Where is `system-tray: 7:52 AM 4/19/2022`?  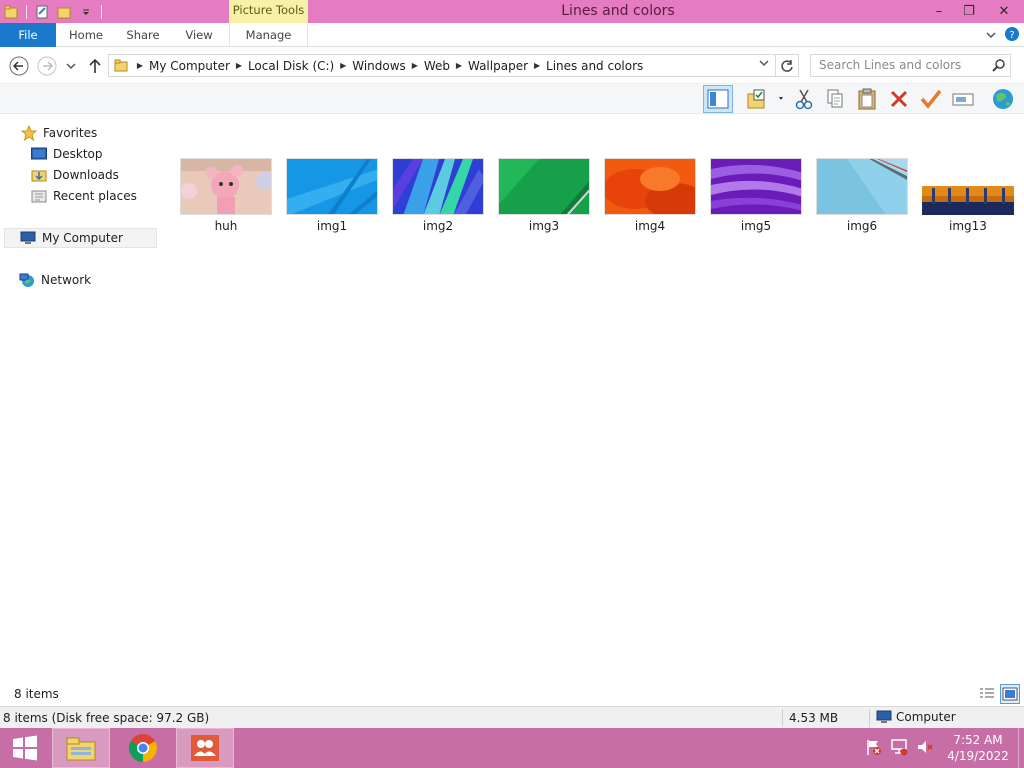 system-tray: 7:52 AM 4/19/2022 is located at coordinates (942, 748).